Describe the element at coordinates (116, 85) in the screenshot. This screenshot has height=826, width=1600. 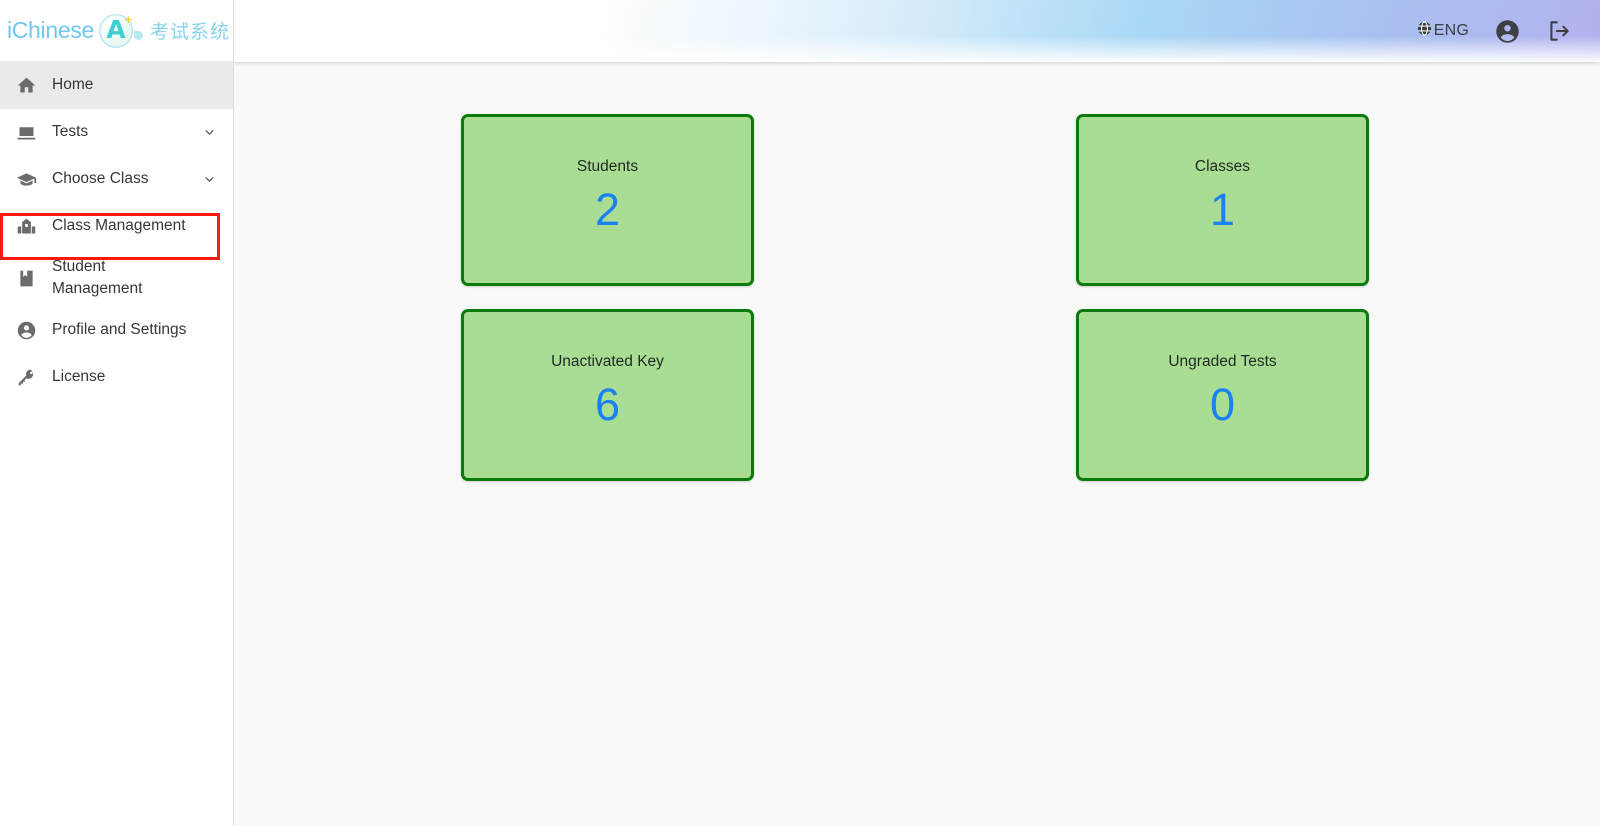
I see `sidebar-item-home: Home` at that location.